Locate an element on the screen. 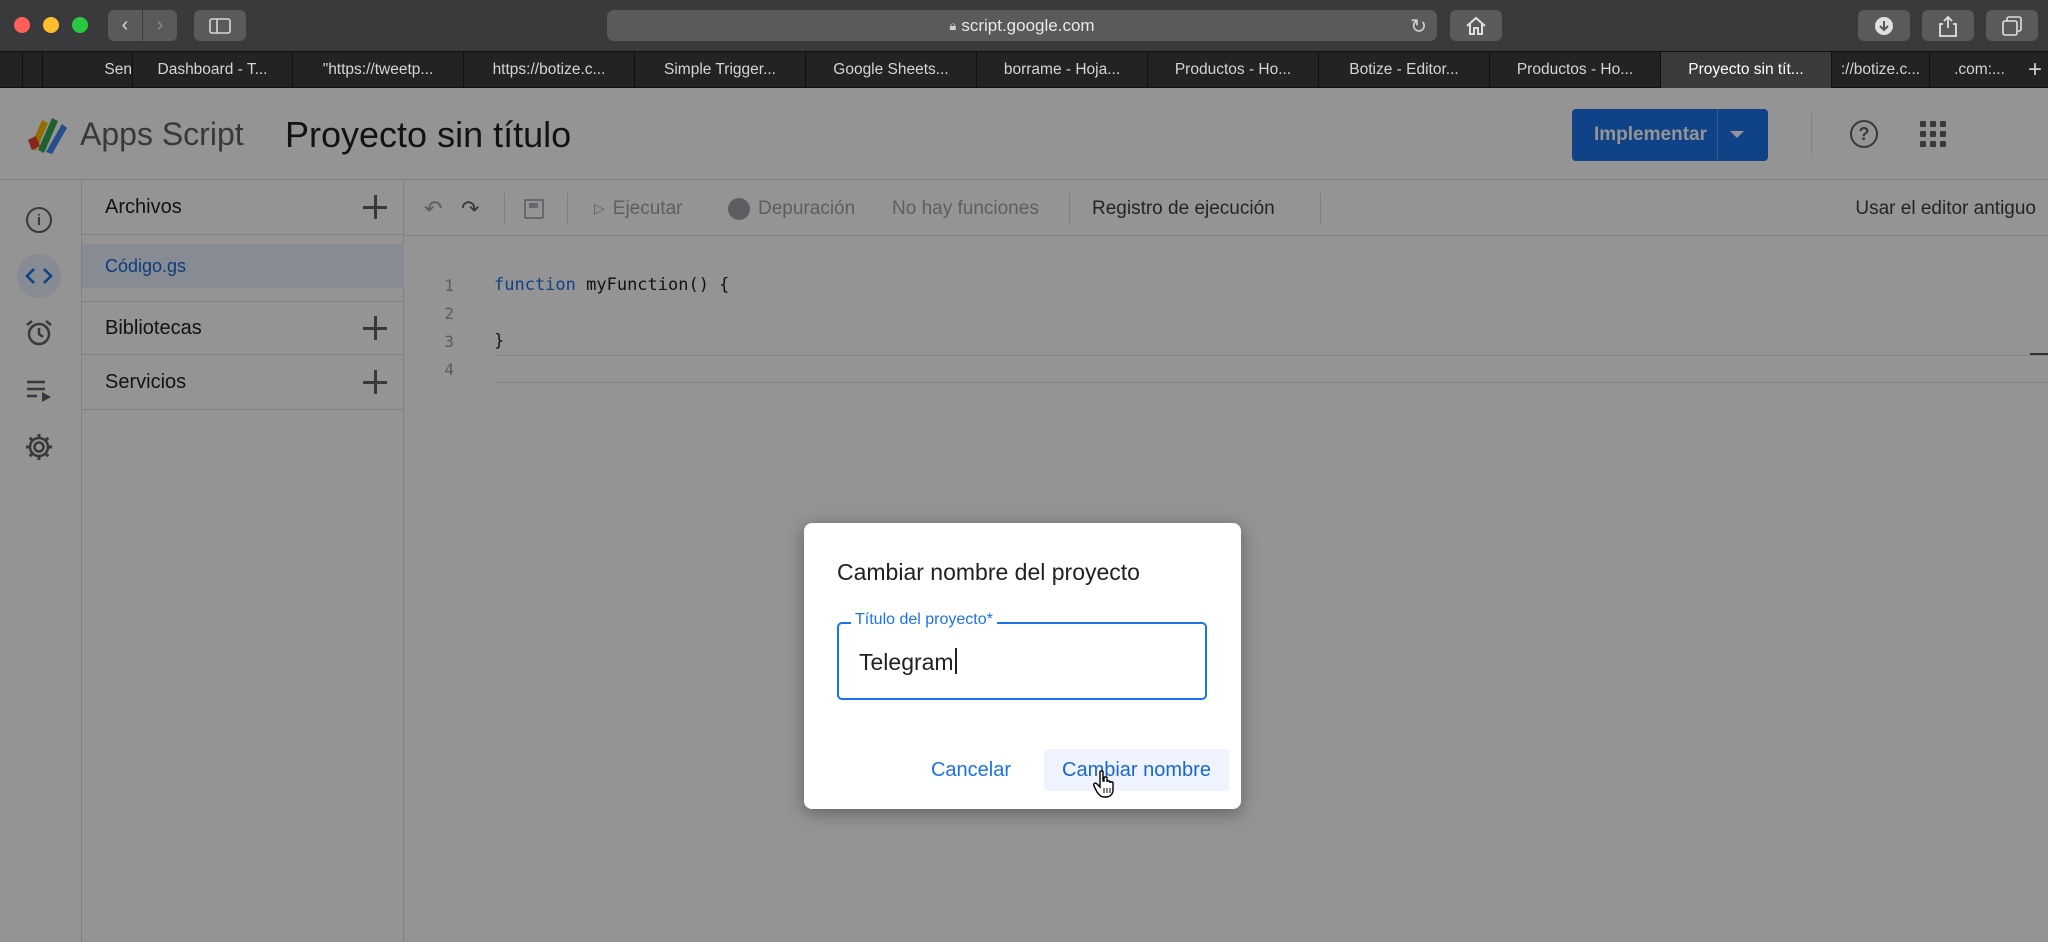 The image size is (2048, 942). new-tab-button: + is located at coordinates (2035, 70).